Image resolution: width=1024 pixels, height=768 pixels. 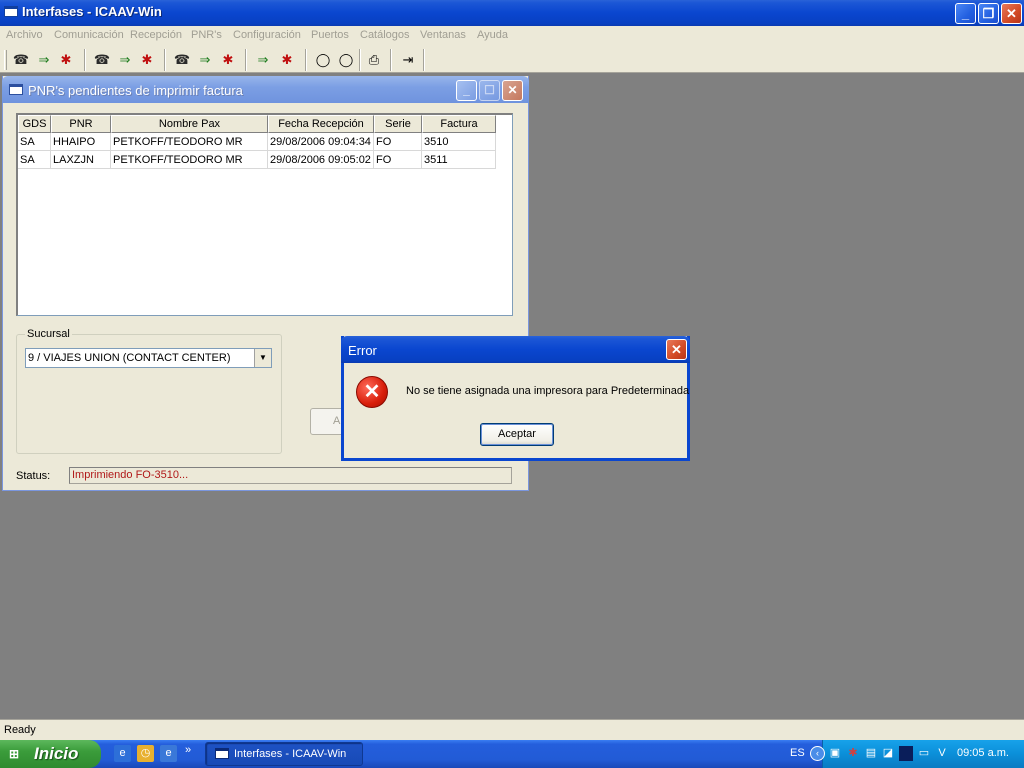 What do you see at coordinates (122, 753) in the screenshot?
I see `internet-explorer-icon: e` at bounding box center [122, 753].